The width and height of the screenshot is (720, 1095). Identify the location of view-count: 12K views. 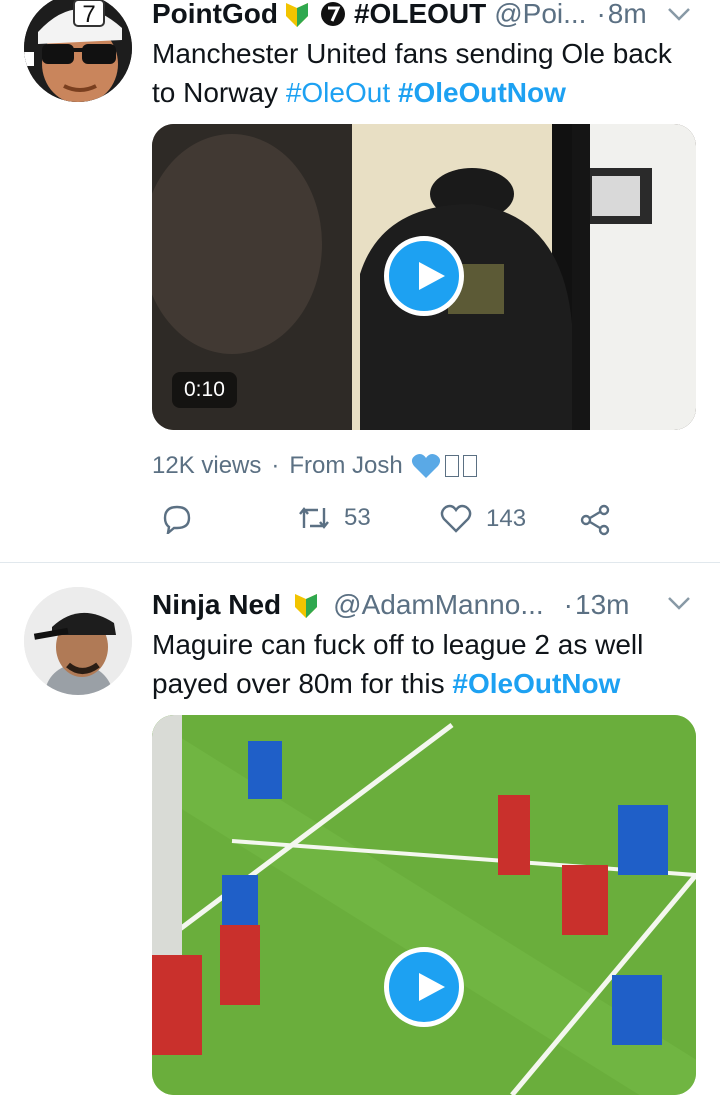
(207, 465).